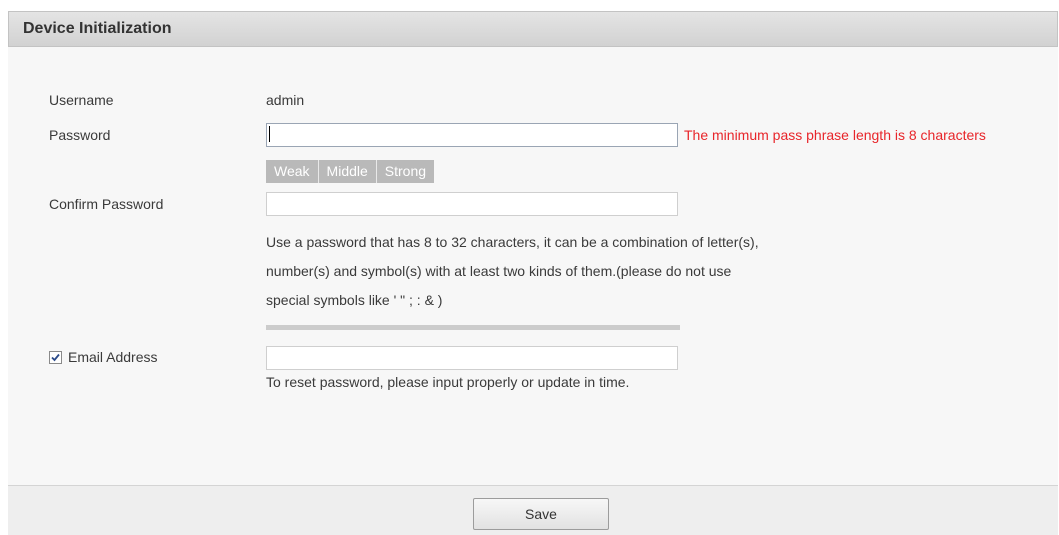 This screenshot has height=535, width=1059. Describe the element at coordinates (97, 28) in the screenshot. I see `window-title: Device Initialization` at that location.